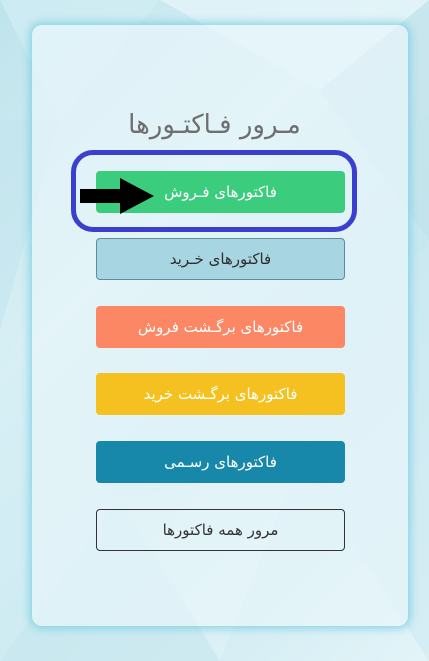 Image resolution: width=429 pixels, height=661 pixels. What do you see at coordinates (117, 196) in the screenshot?
I see `arrow-right-icon` at bounding box center [117, 196].